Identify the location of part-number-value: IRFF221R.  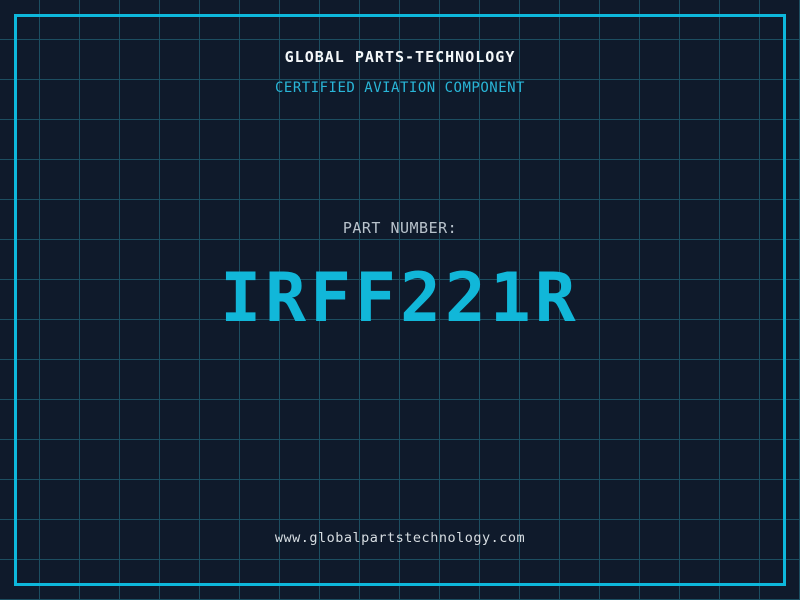
(400, 298).